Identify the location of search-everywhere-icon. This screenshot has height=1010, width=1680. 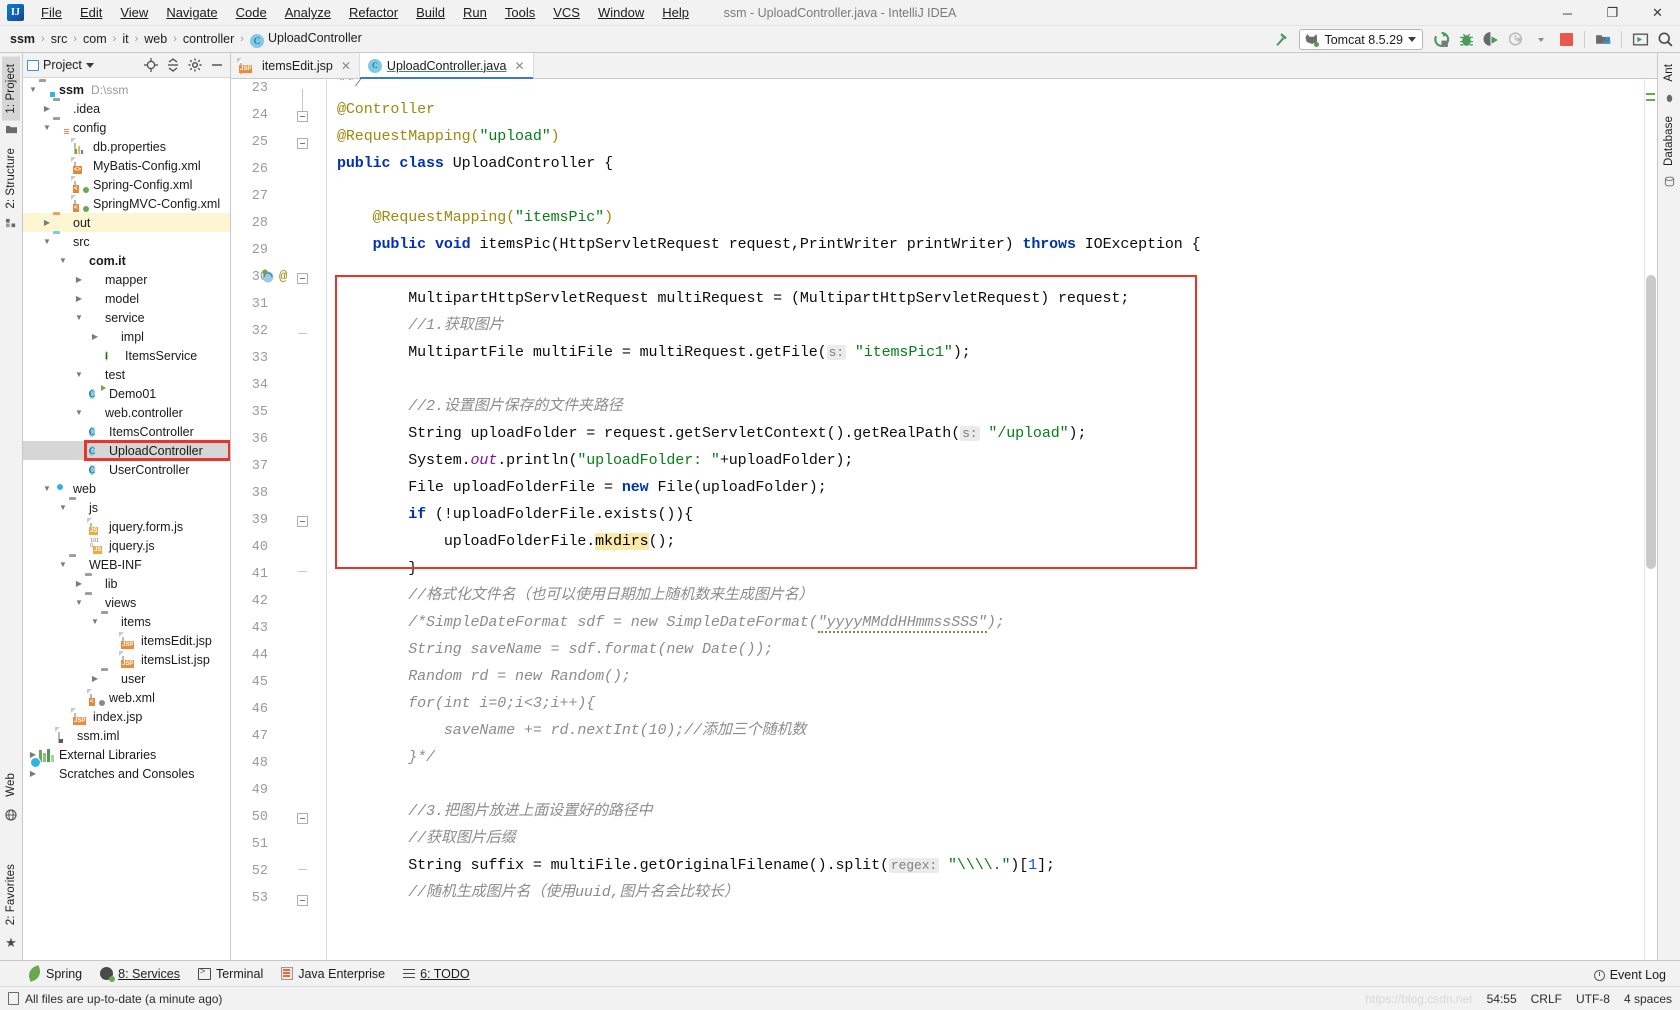
(1665, 40).